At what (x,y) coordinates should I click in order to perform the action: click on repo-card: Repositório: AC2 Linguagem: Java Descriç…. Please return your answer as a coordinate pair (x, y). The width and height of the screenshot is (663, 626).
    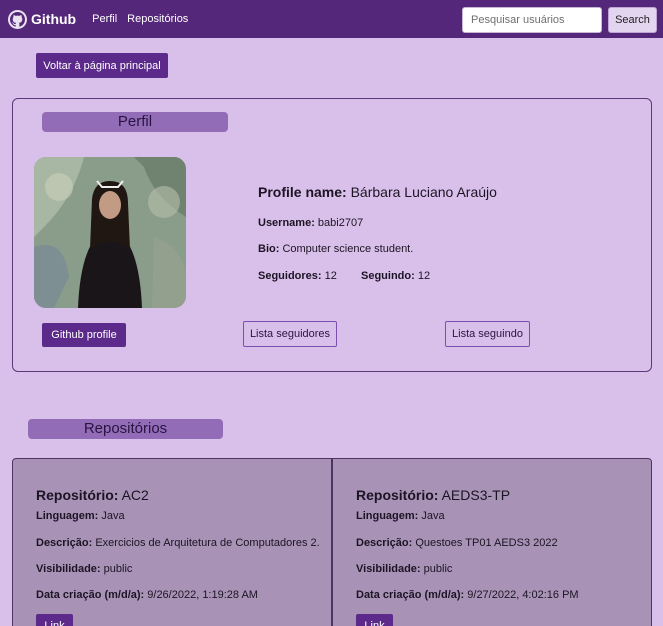
    Looking at the image, I should click on (172, 542).